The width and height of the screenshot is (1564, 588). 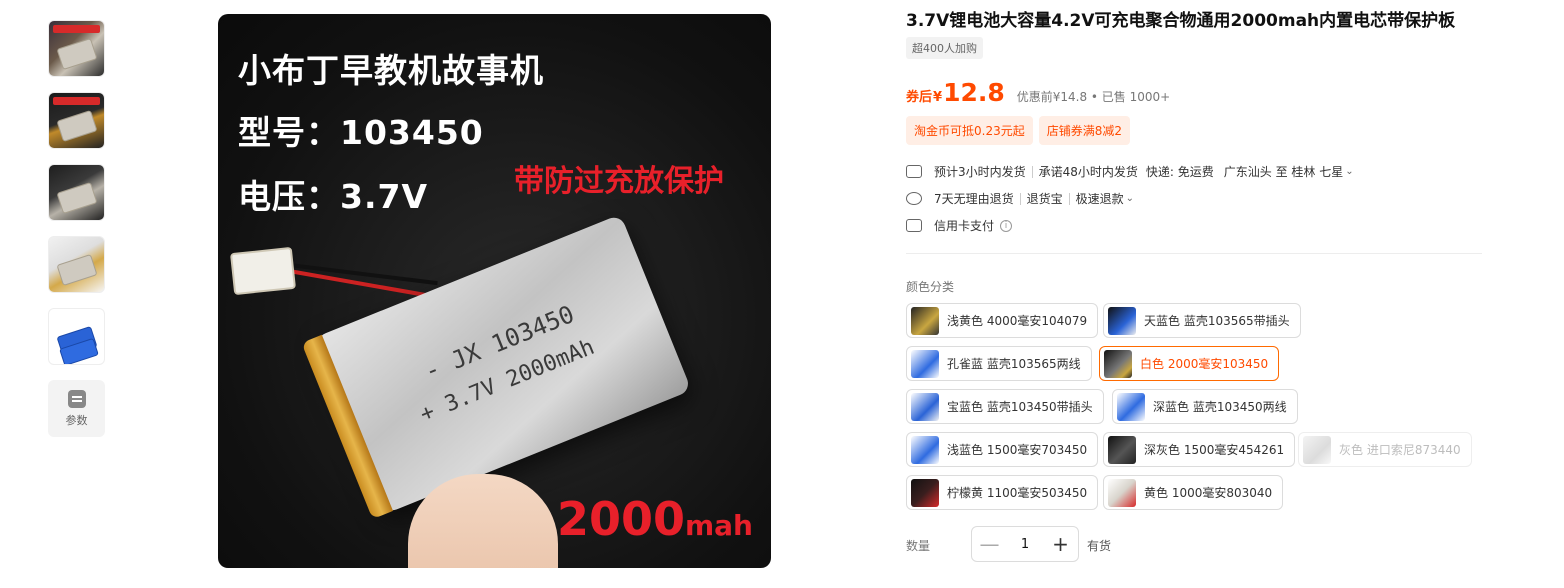 What do you see at coordinates (930, 287) in the screenshot?
I see `color-category-label: 颜色分类` at bounding box center [930, 287].